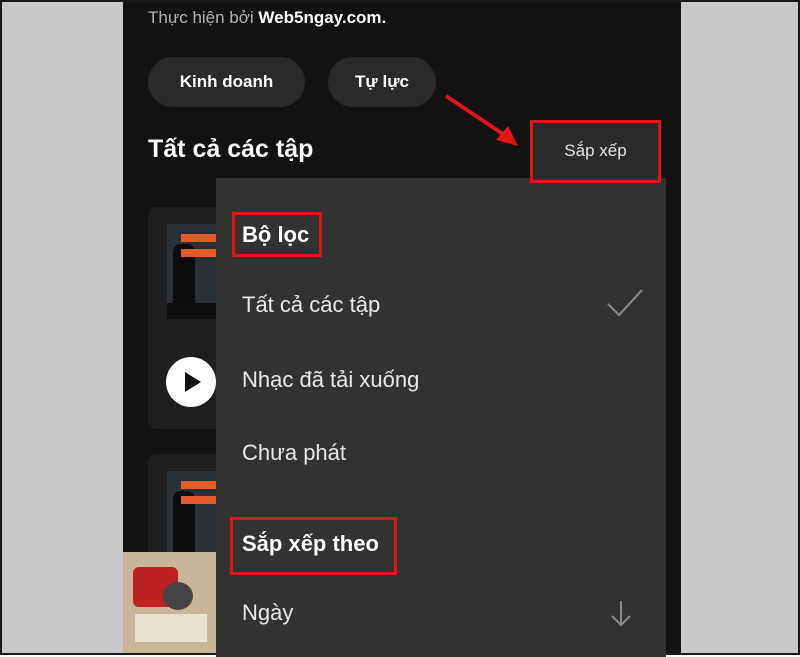 The image size is (800, 657). I want to click on chip-kinh-doanh: Kinh doanh, so click(226, 82).